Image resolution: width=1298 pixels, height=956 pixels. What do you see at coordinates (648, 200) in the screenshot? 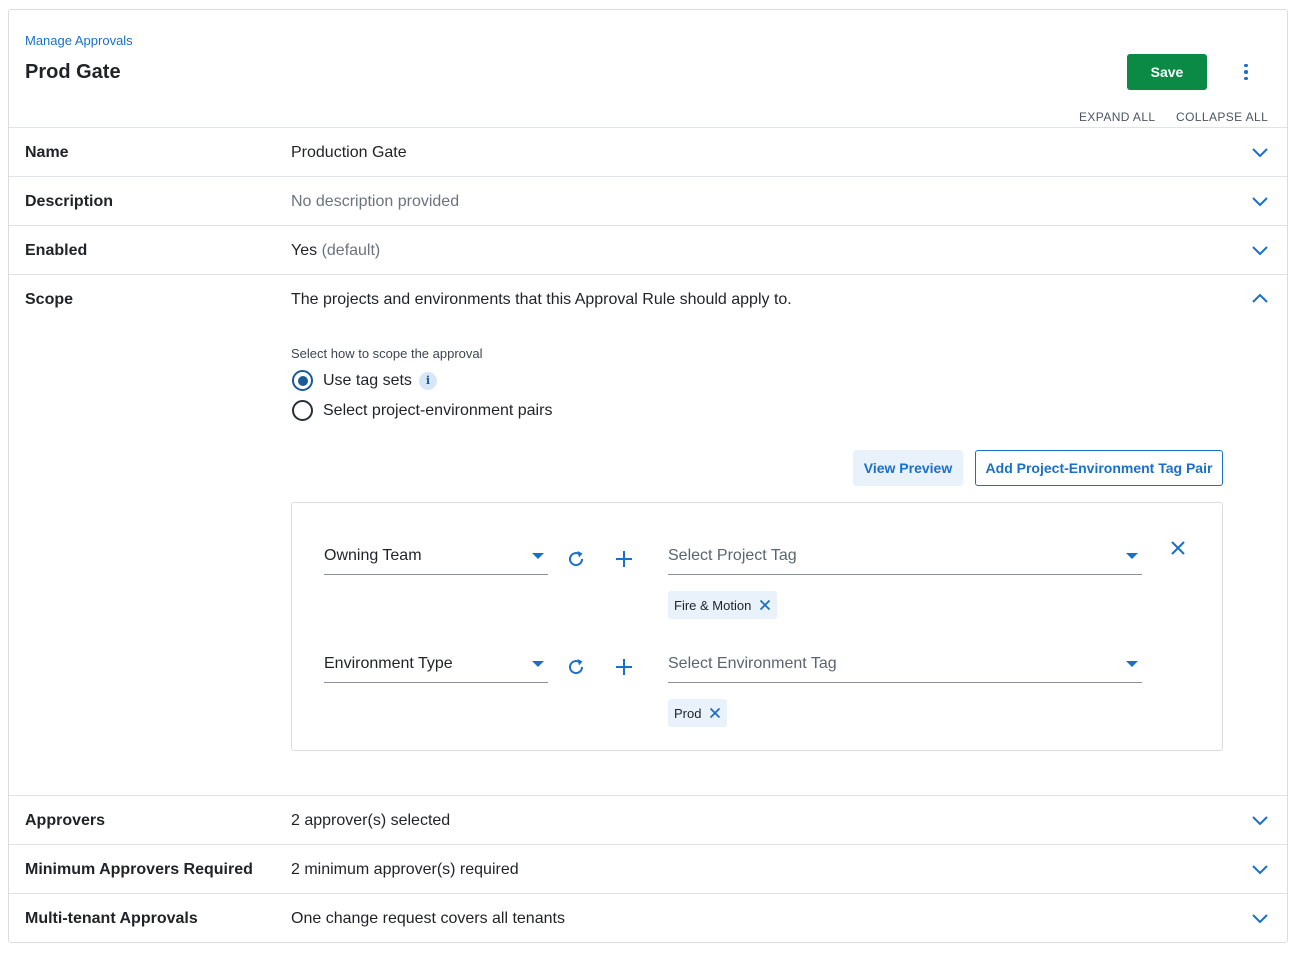
I see `row-description: Description No description provided` at bounding box center [648, 200].